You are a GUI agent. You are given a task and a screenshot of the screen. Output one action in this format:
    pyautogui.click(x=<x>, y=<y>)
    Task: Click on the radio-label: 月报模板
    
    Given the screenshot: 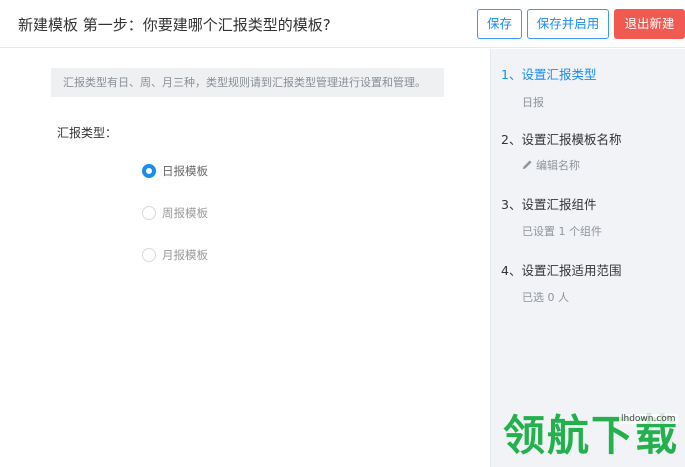 What is the action you would take?
    pyautogui.click(x=185, y=255)
    